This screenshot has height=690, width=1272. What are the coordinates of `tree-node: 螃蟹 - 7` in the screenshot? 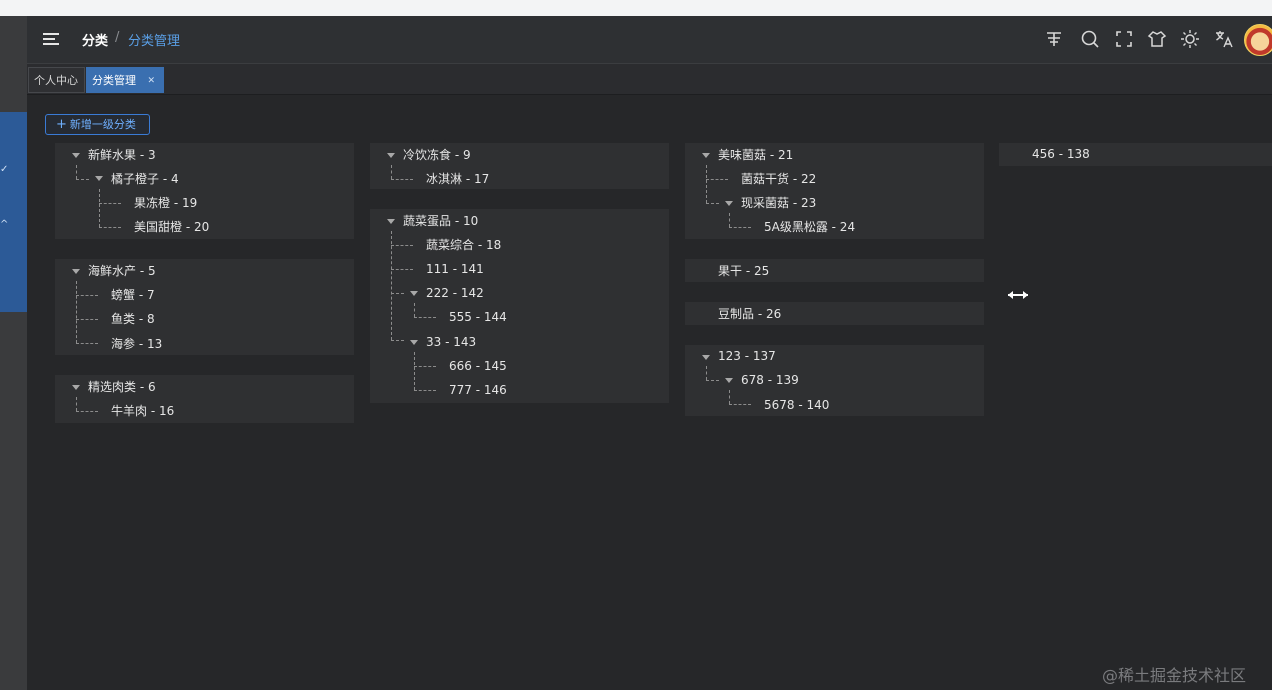 It's located at (133, 295).